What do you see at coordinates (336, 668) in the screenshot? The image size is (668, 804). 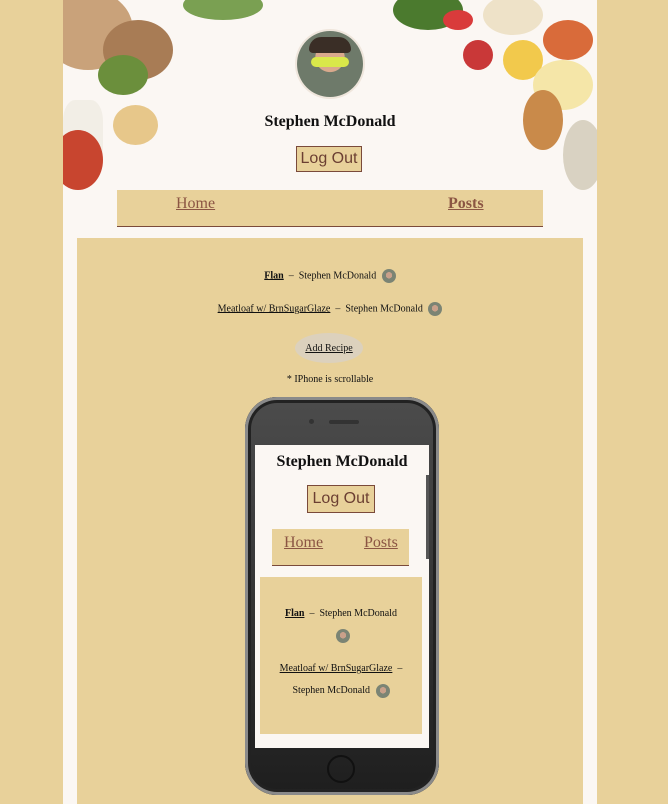 I see `phone-post-title-link: Meatloaf w/ BrnSugarGlaze` at bounding box center [336, 668].